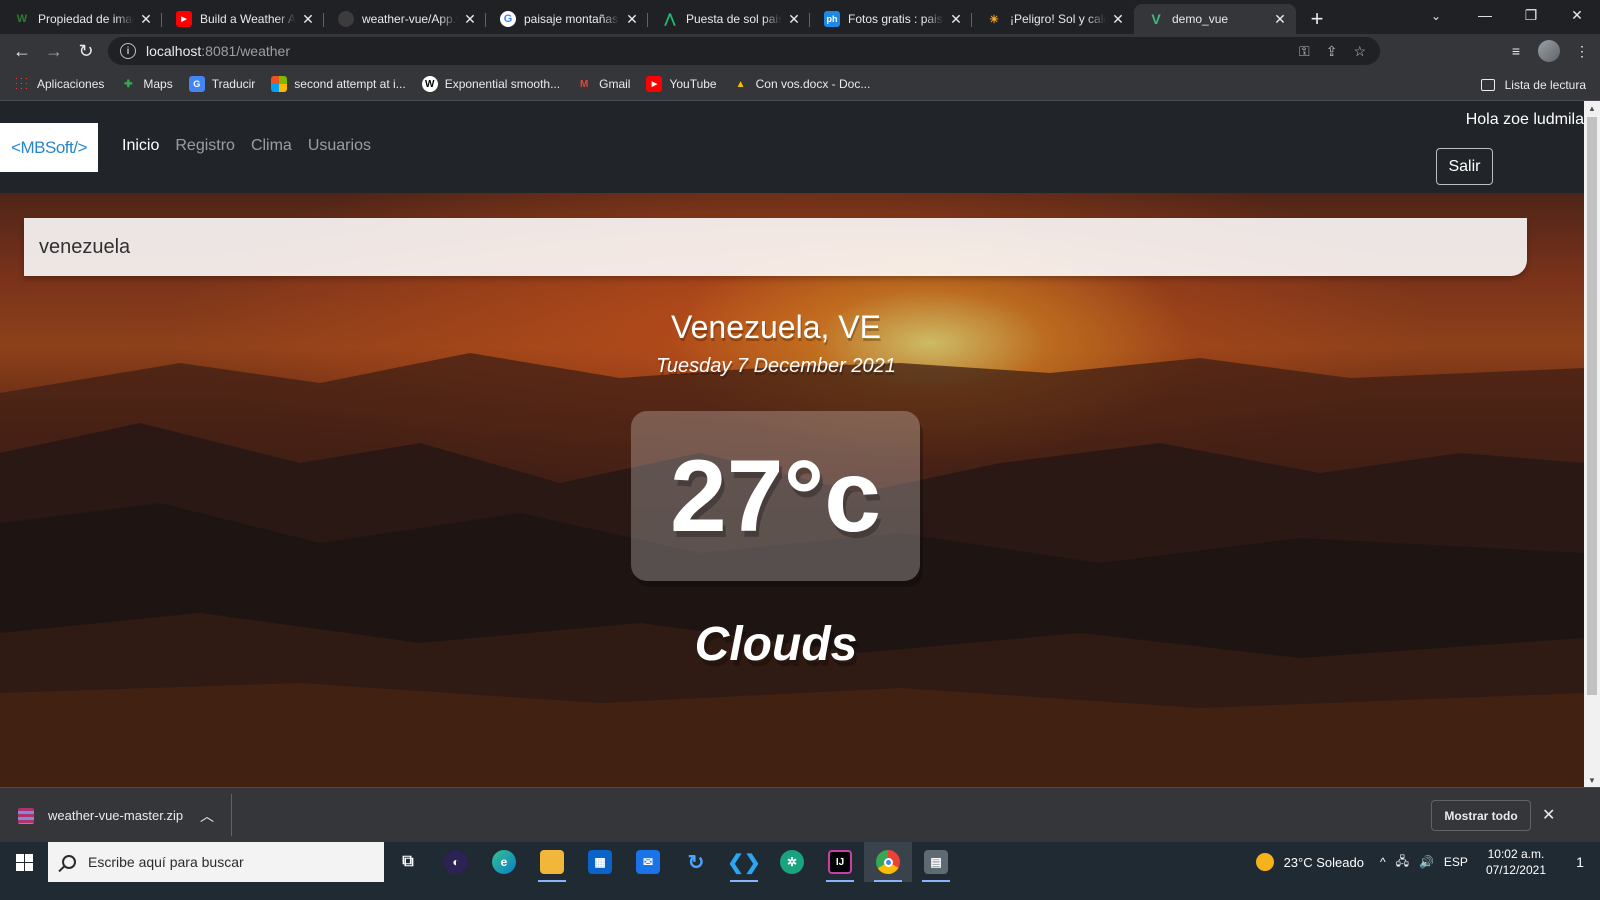 This screenshot has width=1600, height=900. Describe the element at coordinates (1317, 19) in the screenshot. I see `new-tab-button: +` at that location.